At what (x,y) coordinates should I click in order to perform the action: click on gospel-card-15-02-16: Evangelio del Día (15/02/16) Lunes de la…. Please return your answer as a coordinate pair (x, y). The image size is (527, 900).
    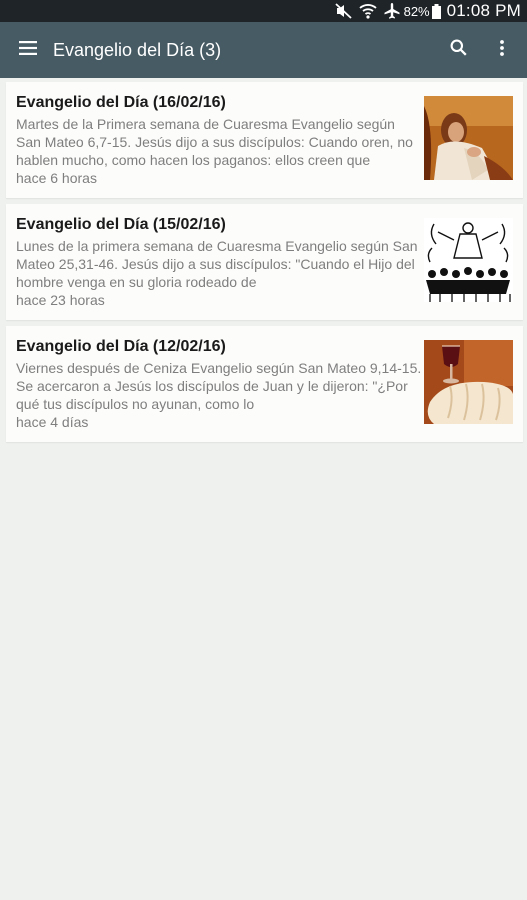
    Looking at the image, I should click on (264, 262).